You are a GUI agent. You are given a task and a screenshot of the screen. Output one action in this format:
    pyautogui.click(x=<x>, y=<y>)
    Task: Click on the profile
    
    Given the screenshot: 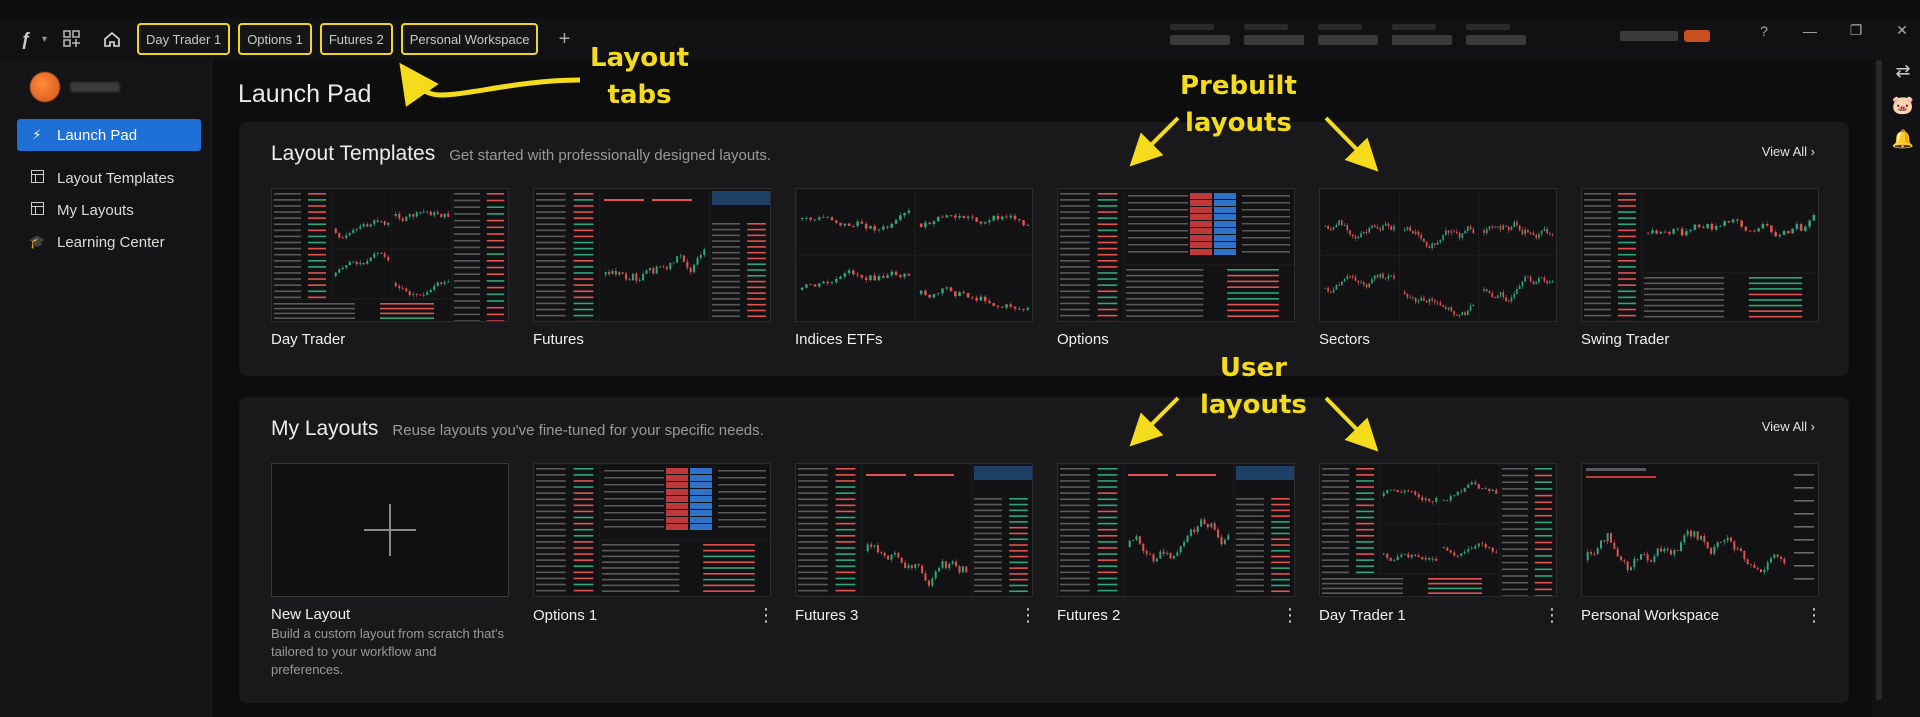 What is the action you would take?
    pyautogui.click(x=75, y=87)
    